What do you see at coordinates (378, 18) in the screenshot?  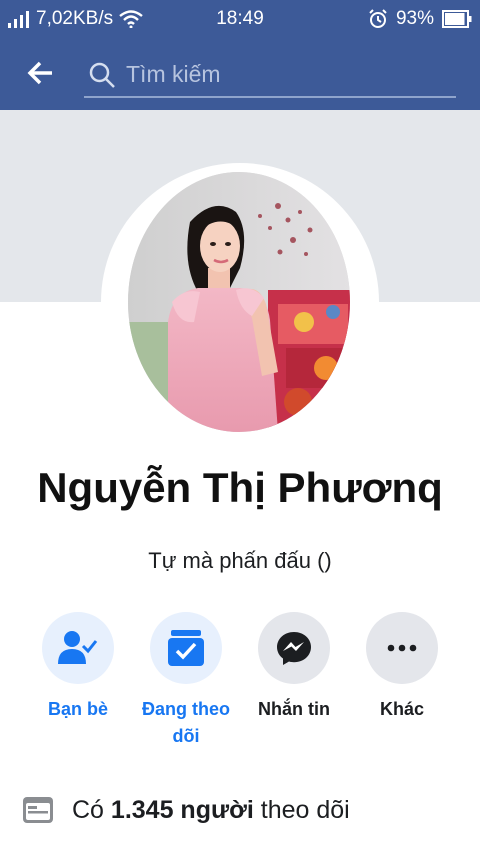 I see `alarm-icon` at bounding box center [378, 18].